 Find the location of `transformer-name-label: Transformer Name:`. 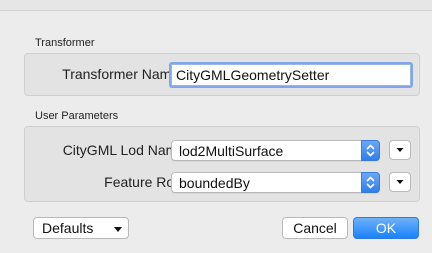

transformer-name-label: Transformer Name: is located at coordinates (122, 74).